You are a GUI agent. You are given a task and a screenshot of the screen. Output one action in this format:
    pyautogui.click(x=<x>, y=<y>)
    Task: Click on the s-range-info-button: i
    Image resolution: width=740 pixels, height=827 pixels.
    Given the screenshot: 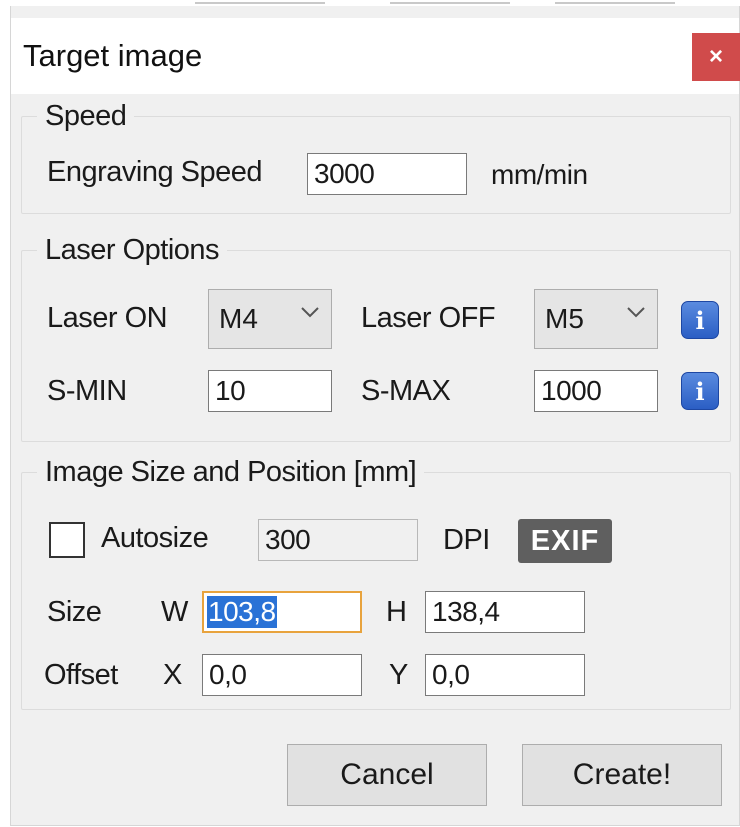 What is the action you would take?
    pyautogui.click(x=700, y=391)
    